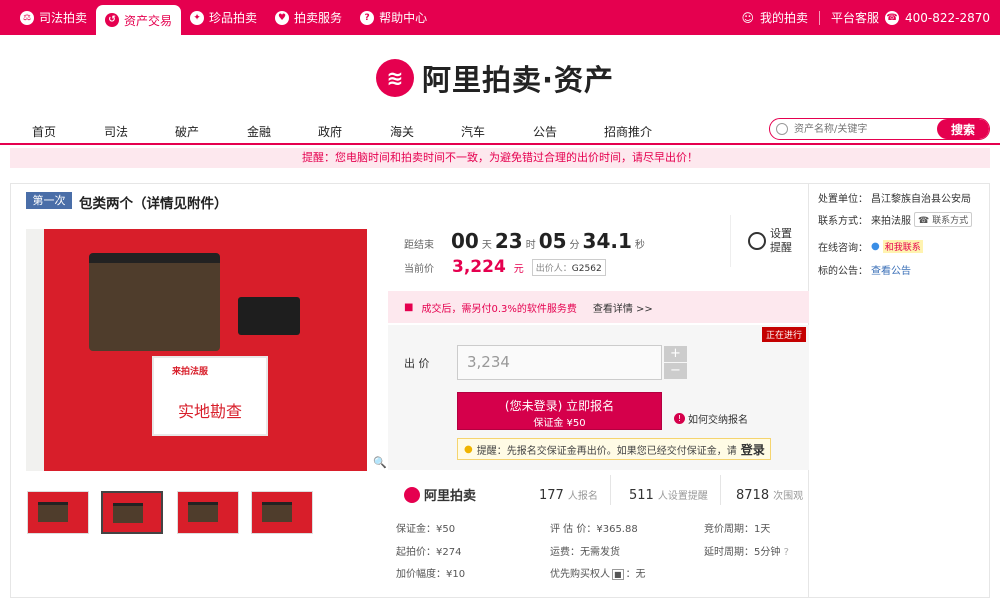 Image resolution: width=1000 pixels, height=612 pixels. What do you see at coordinates (781, 233) in the screenshot?
I see `reminder-line1: 设置` at bounding box center [781, 233].